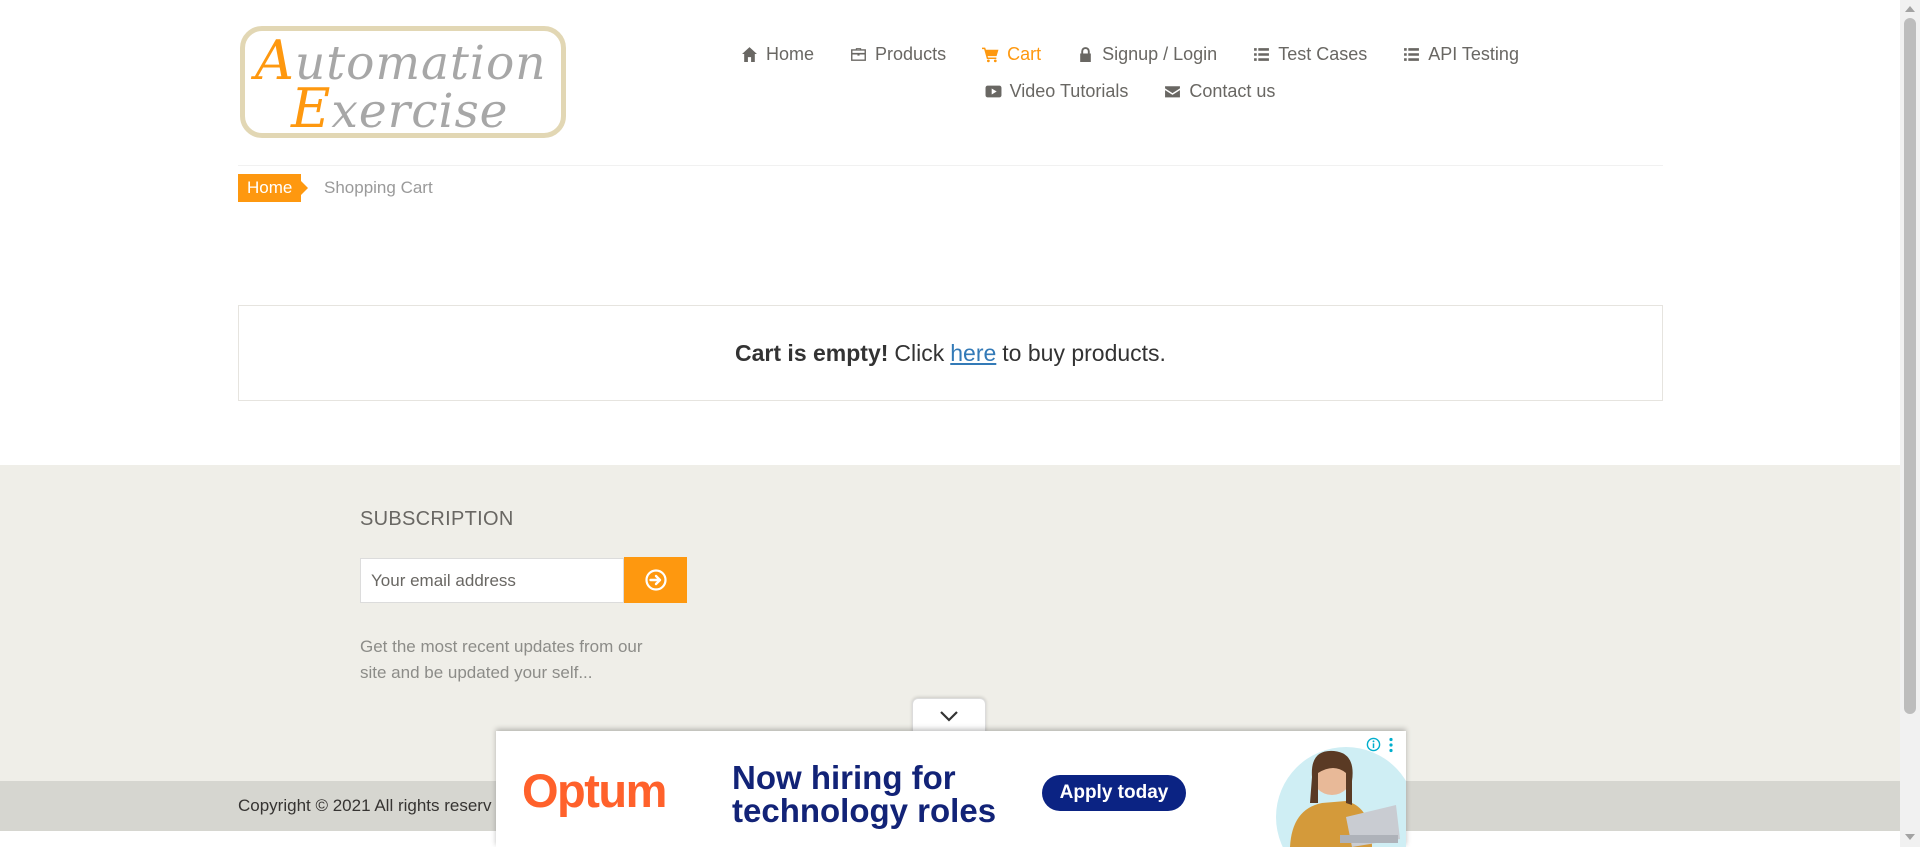  I want to click on nav-contact-us: Contact us, so click(1219, 91).